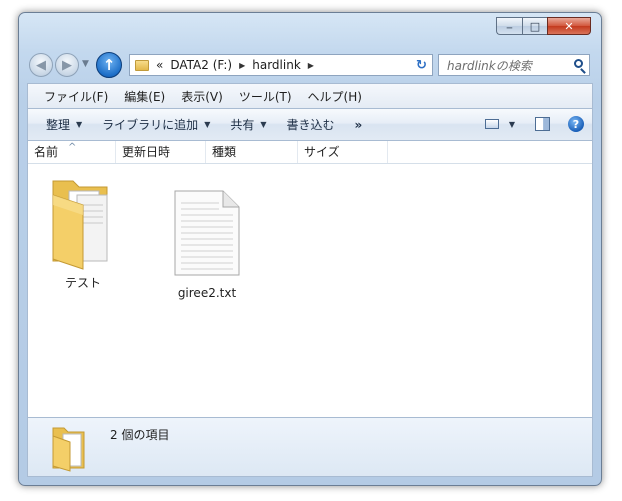 The width and height of the screenshot is (622, 501). I want to click on address-bar: « DATA2 (F:) ▶ hardlink ▶ ▼, so click(279, 65).